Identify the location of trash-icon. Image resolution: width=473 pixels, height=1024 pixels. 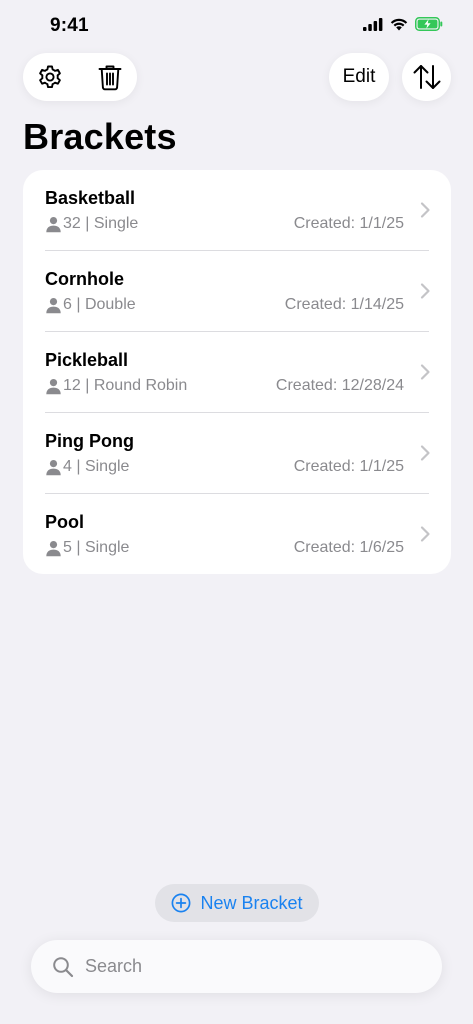
(110, 77).